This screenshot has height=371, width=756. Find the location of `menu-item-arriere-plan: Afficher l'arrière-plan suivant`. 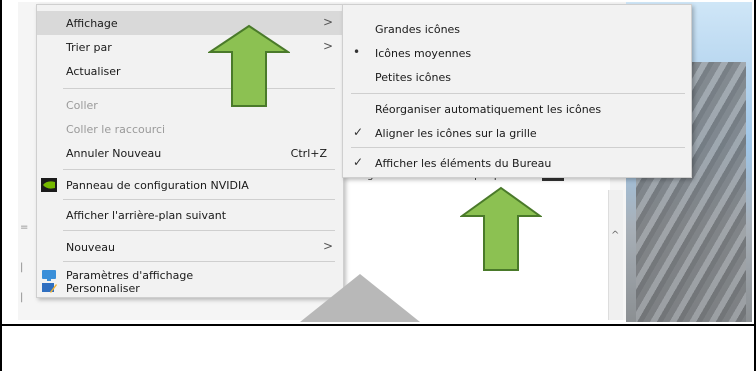

menu-item-arriere-plan: Afficher l'arrière-plan suivant is located at coordinates (190, 215).